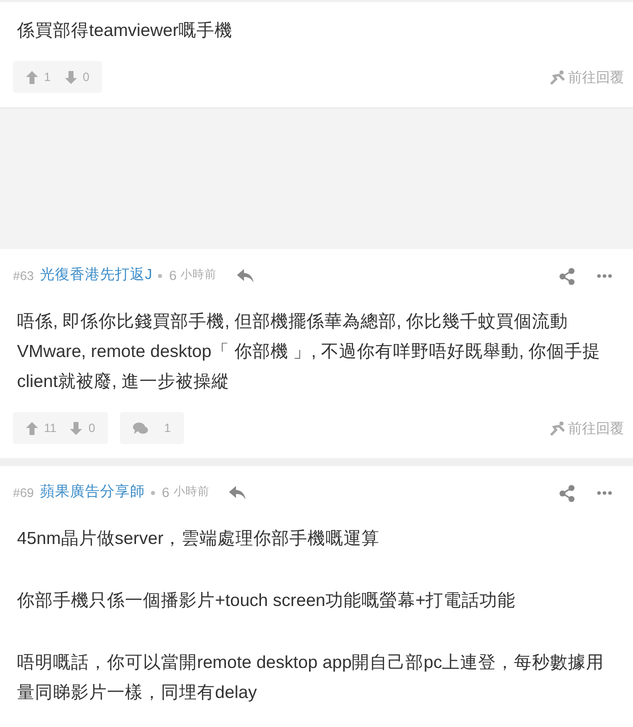  What do you see at coordinates (267, 600) in the screenshot?
I see `post-paragraph: 你部手機只係一個播影片+touch screen功能嘅螢幕+打電話功能` at bounding box center [267, 600].